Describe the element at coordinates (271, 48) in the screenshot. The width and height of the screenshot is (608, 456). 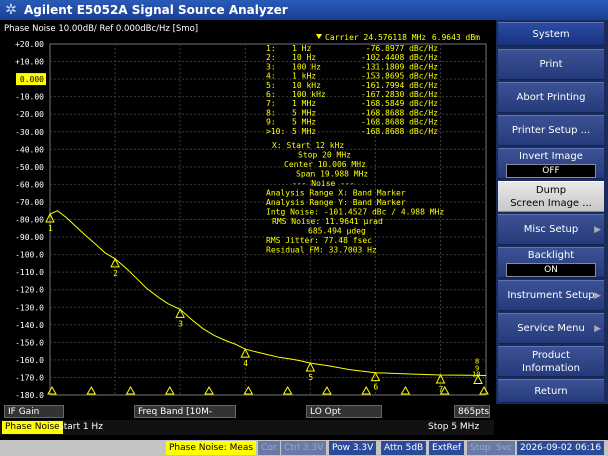
I see `marker-table-id: 1:` at that location.